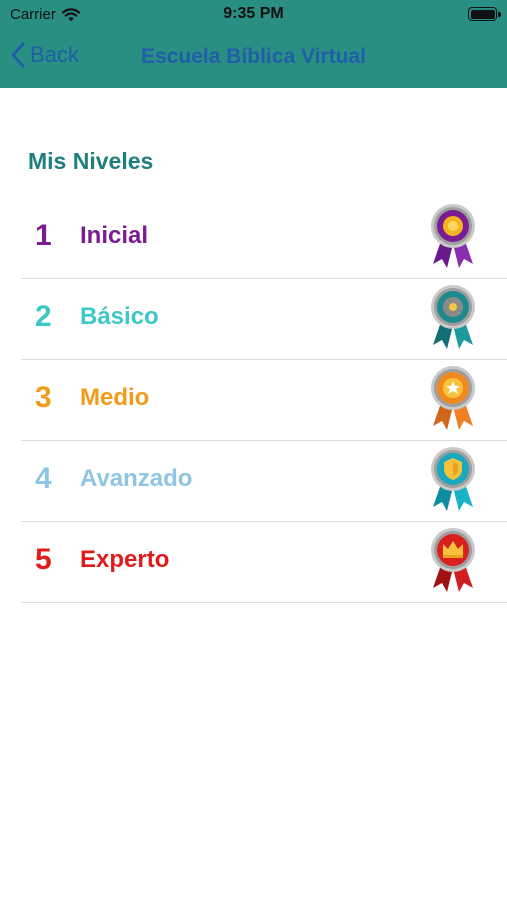 The image size is (507, 900). Describe the element at coordinates (115, 397) in the screenshot. I see `level-label: Medio` at that location.